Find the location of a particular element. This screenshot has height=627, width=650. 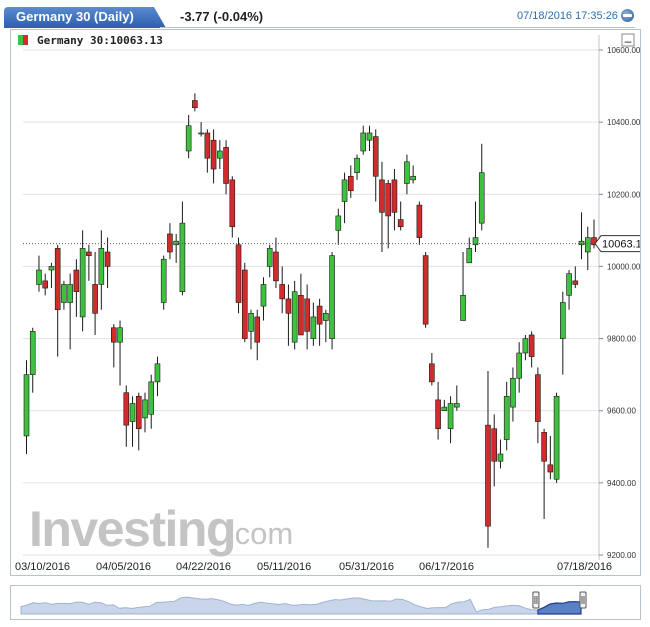

x-tick-label: 05/31/2016 is located at coordinates (366, 567).